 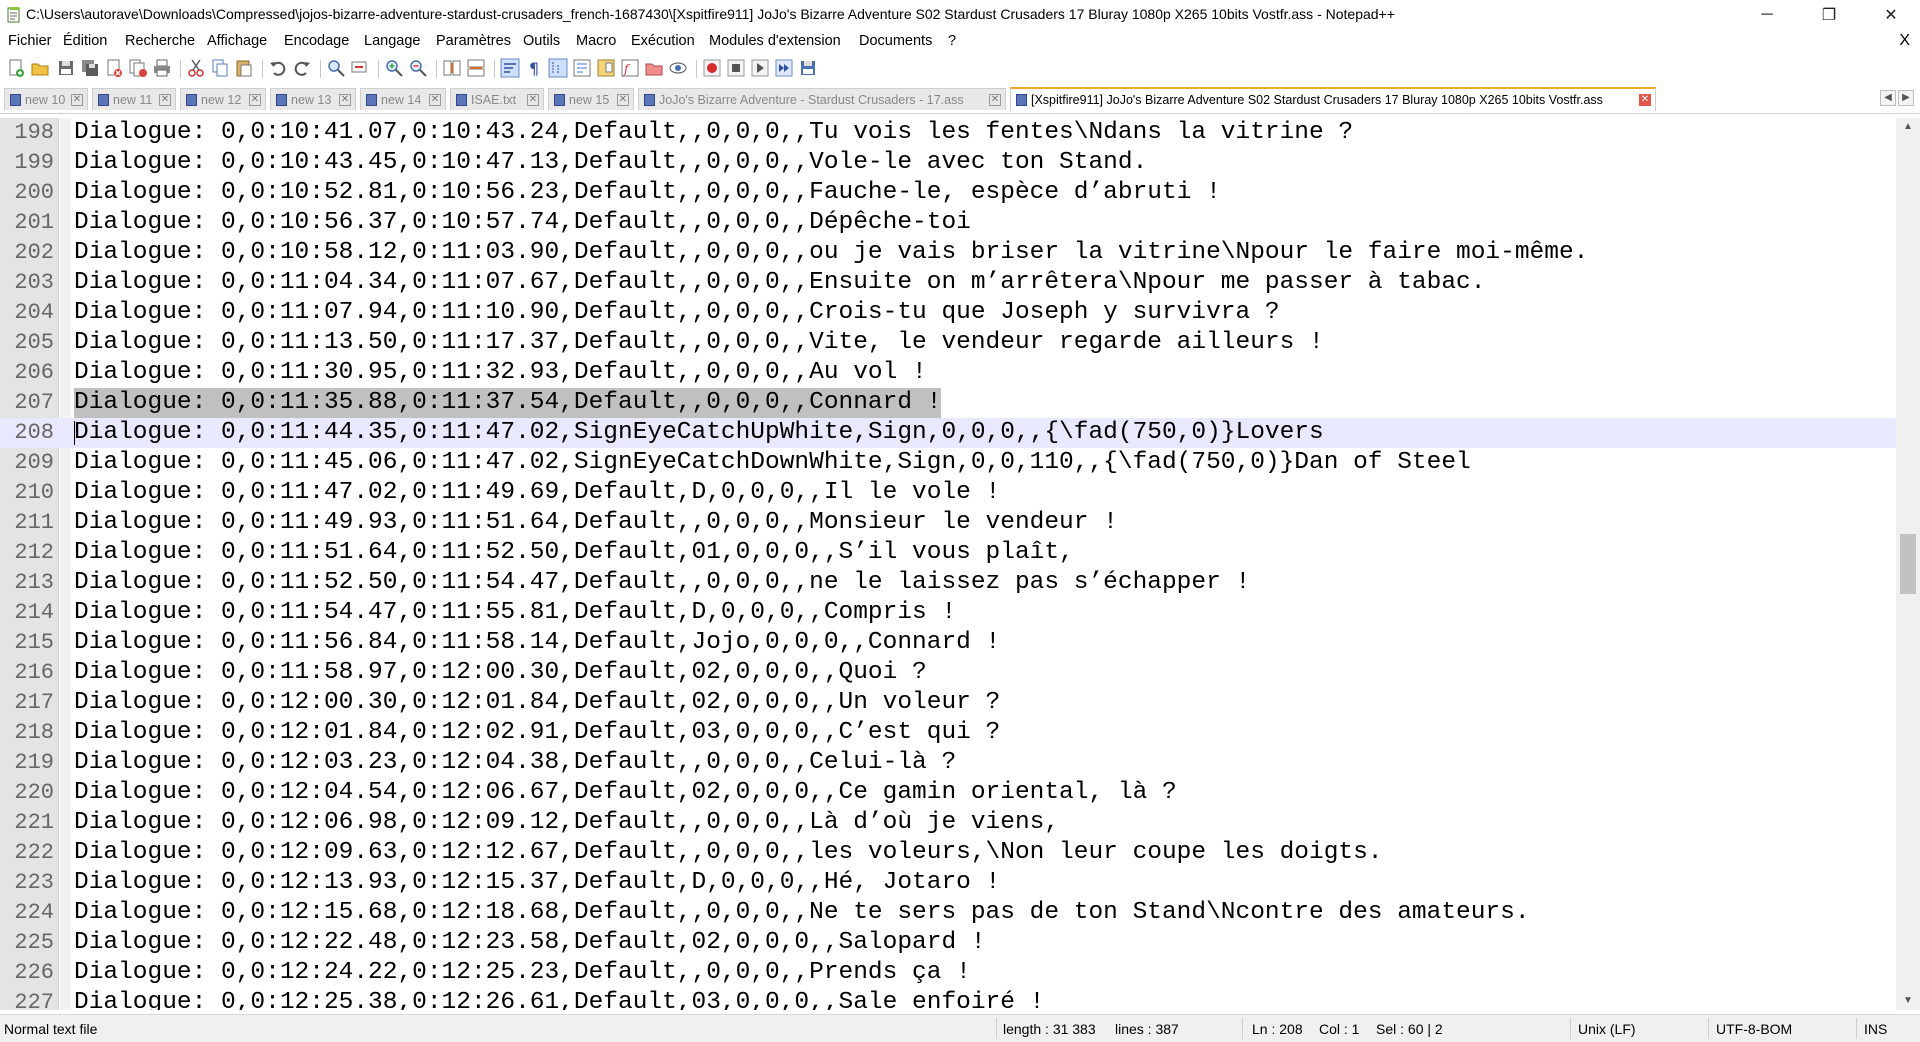 I want to click on monitoring-icon, so click(x=678, y=68).